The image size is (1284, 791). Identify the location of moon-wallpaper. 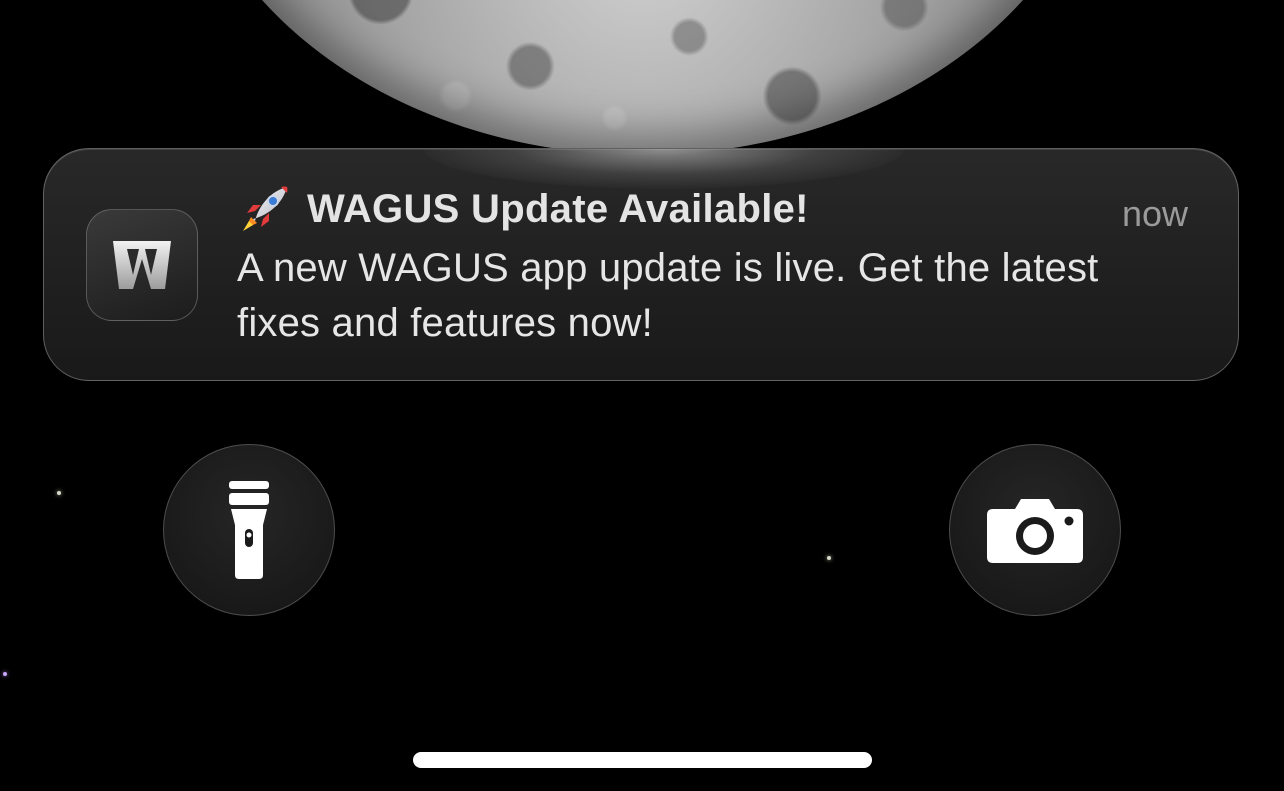
(642, 77).